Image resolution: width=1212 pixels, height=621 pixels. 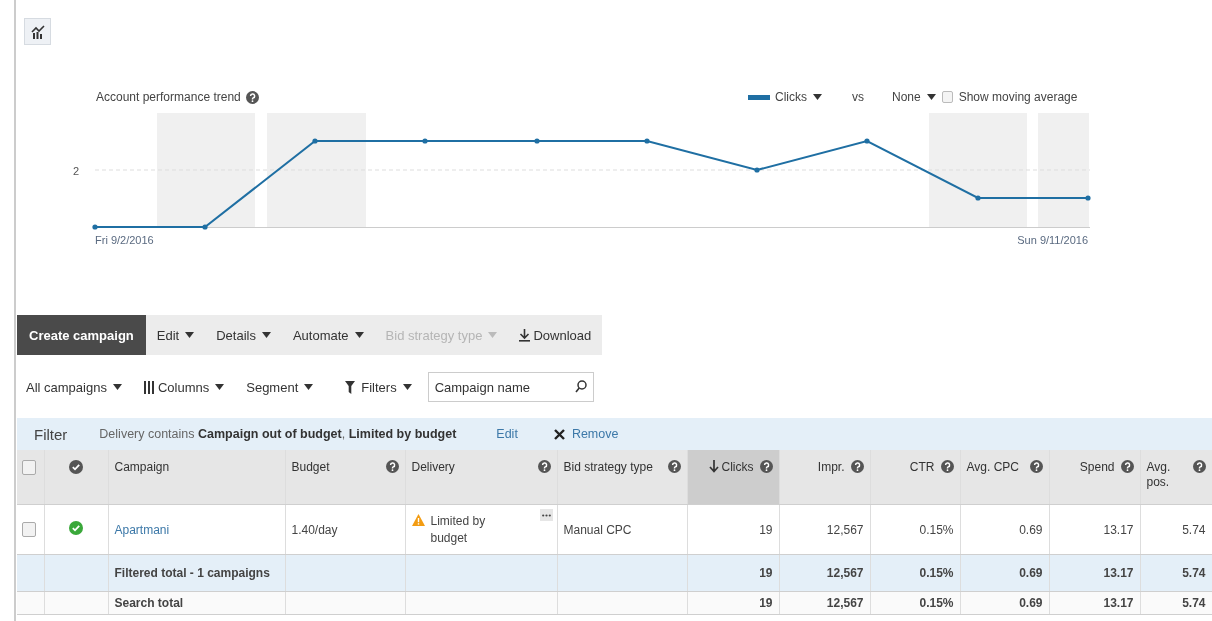 I want to click on column-header: Spend, so click(x=1094, y=477).